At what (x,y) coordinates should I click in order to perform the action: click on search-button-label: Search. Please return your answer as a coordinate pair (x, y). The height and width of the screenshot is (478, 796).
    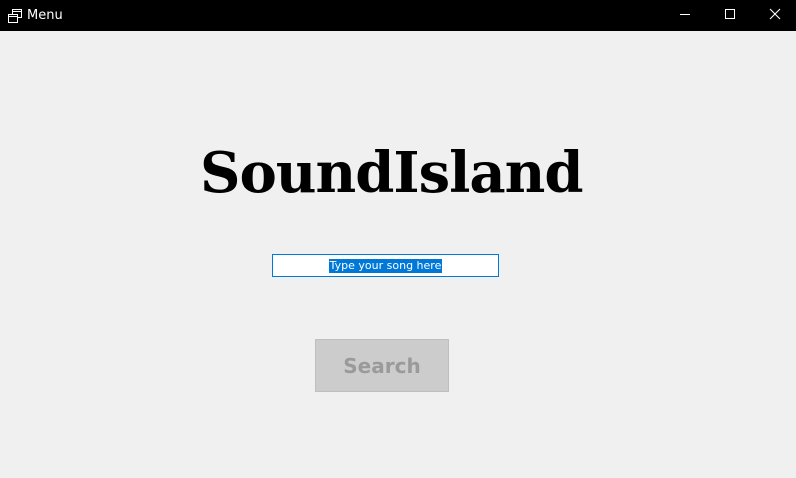
    Looking at the image, I should click on (382, 365).